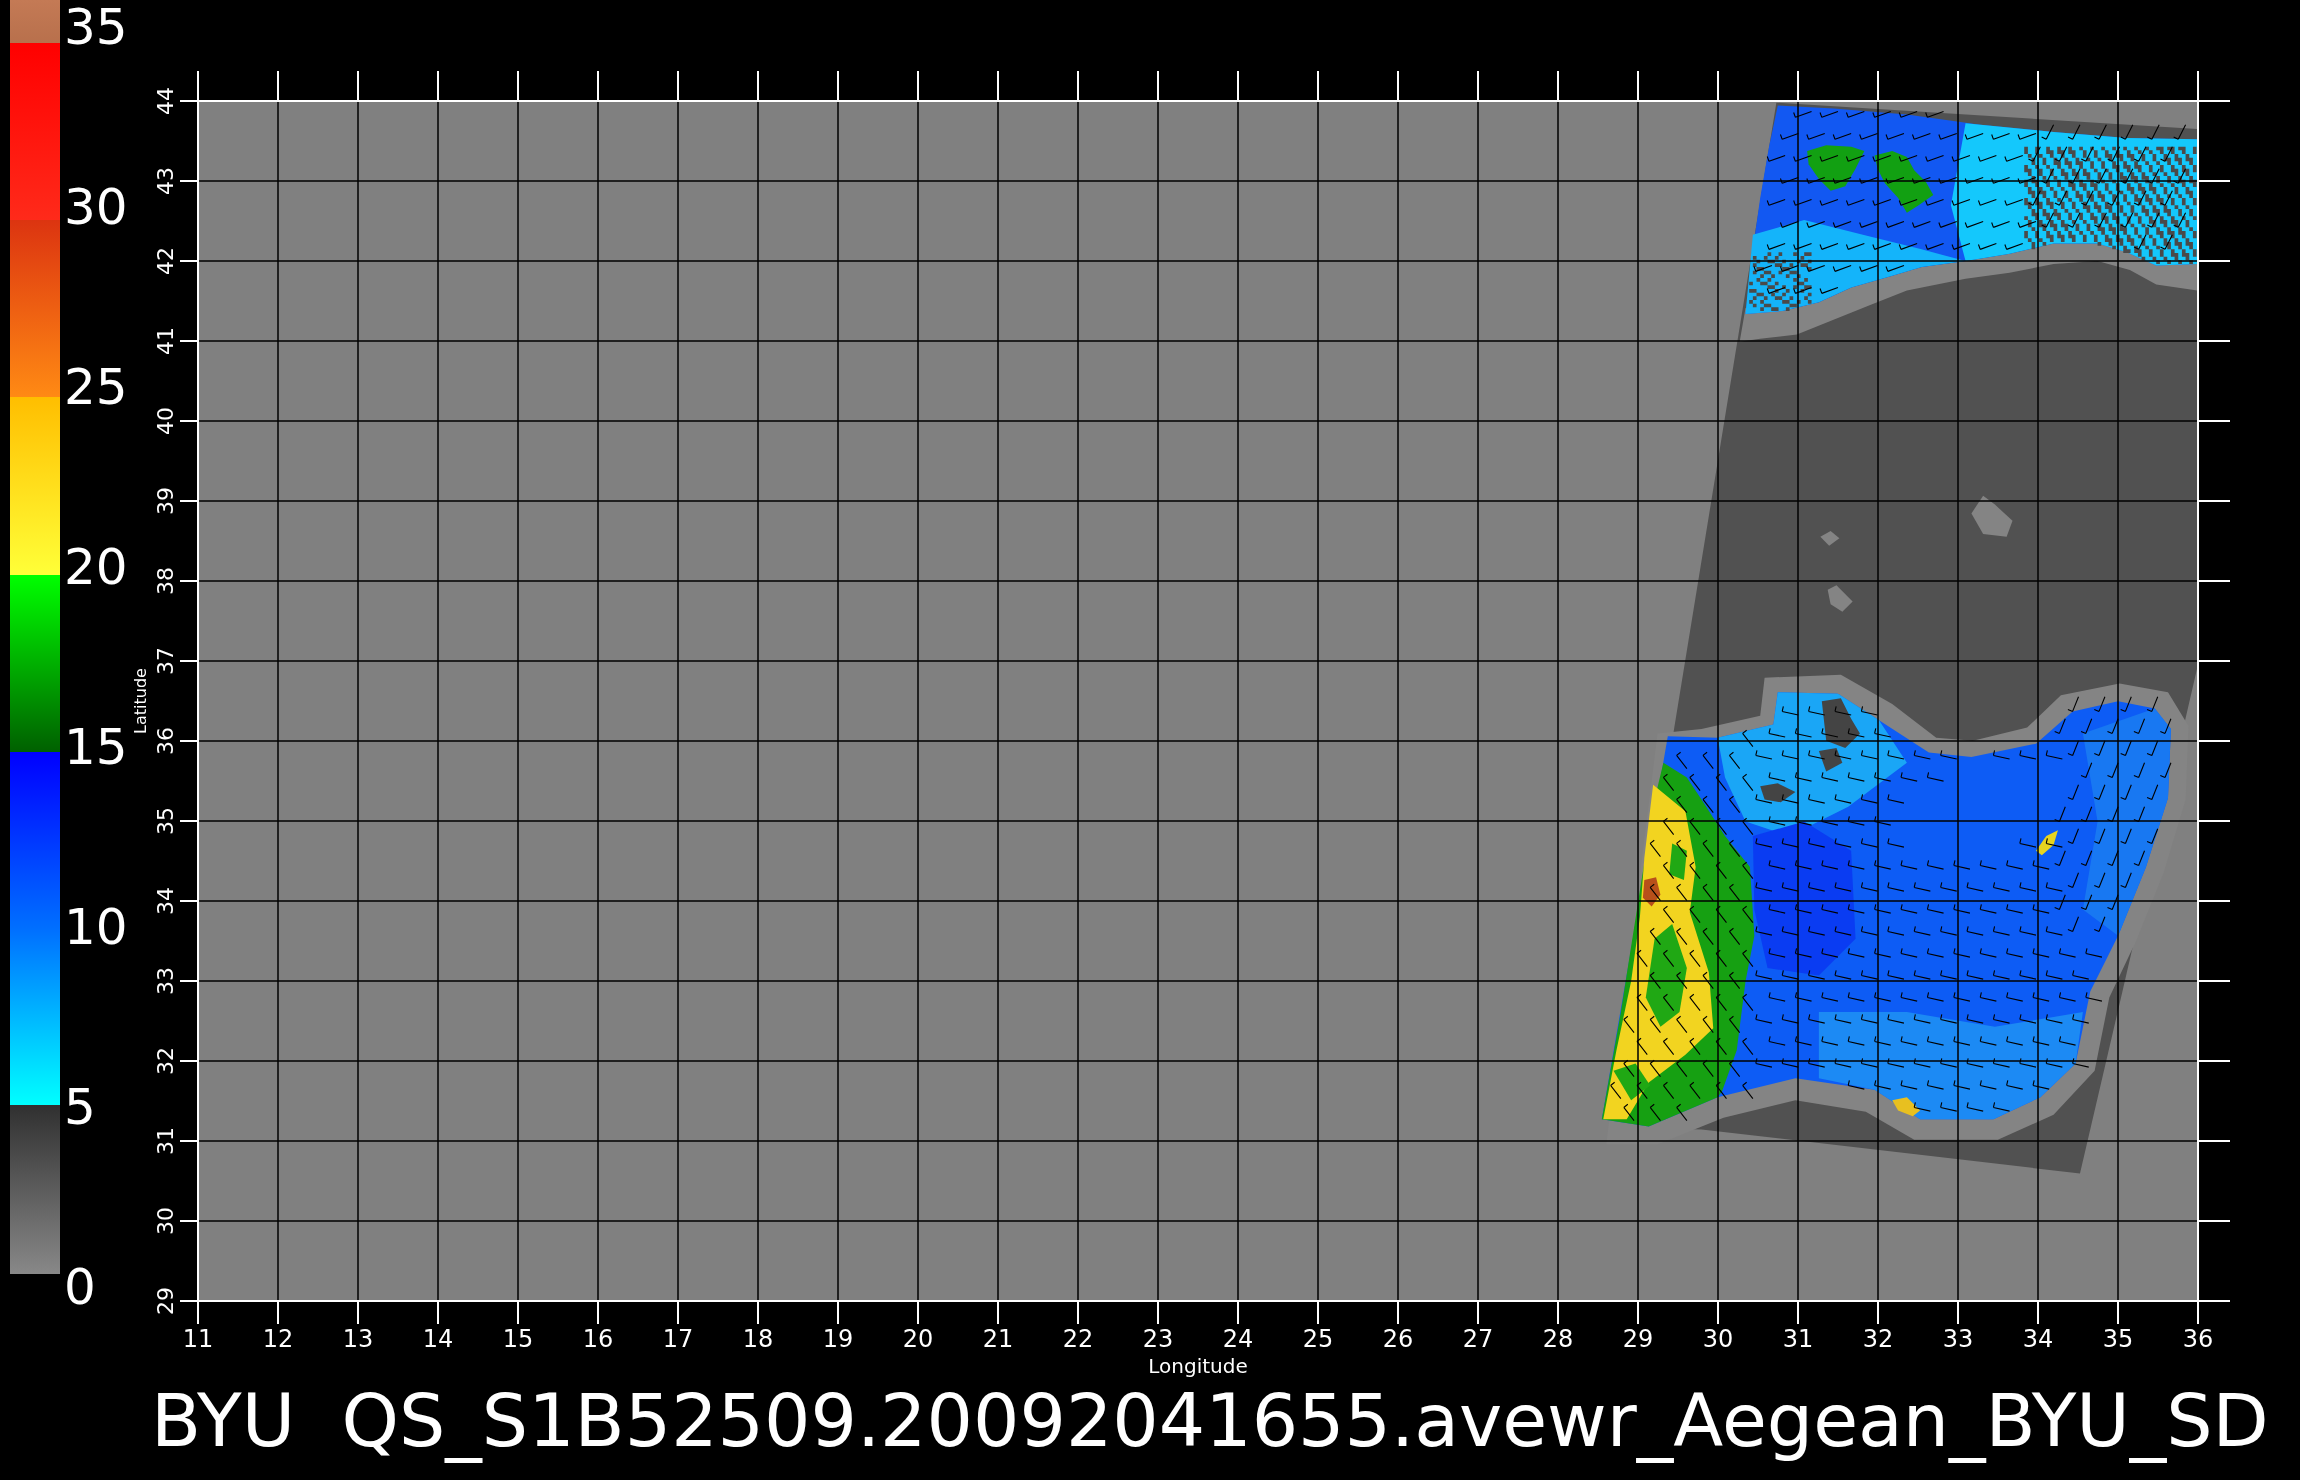  I want to click on color-scale-label: 5, so click(80, 1107).